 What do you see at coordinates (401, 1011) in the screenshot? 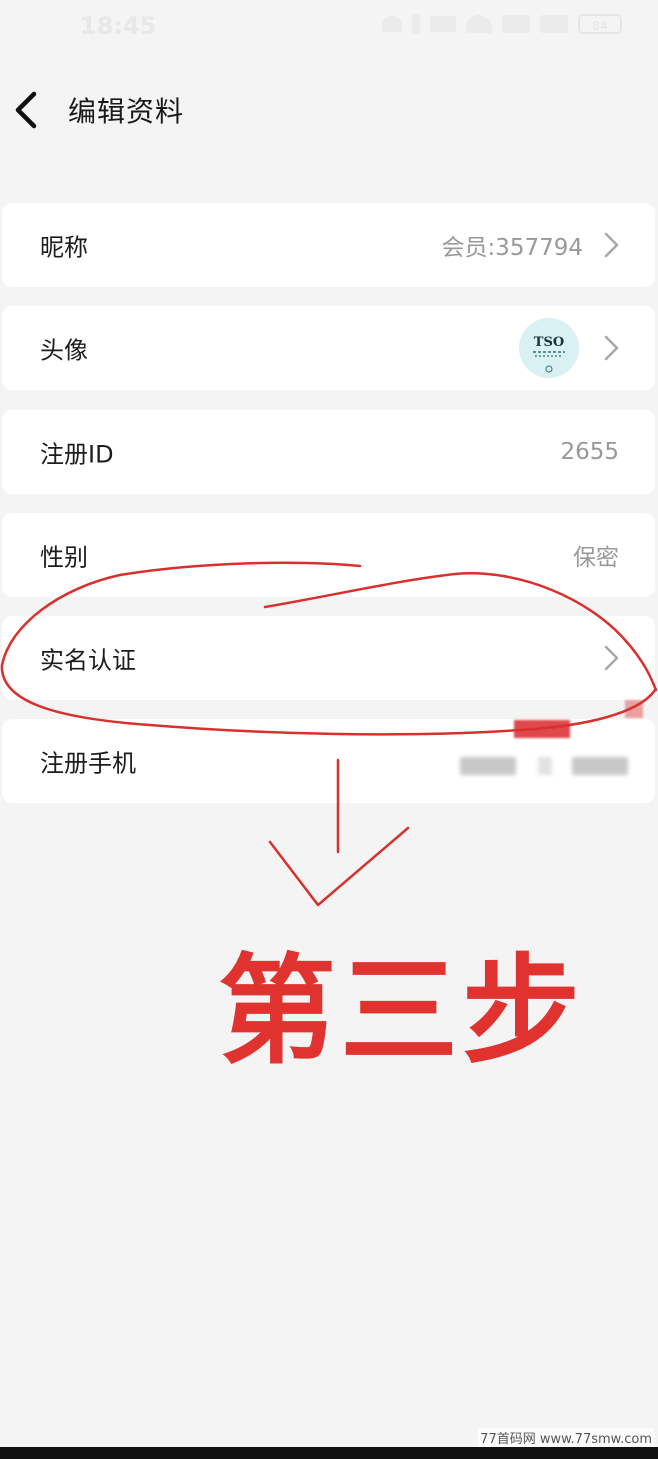
I see `step-annotation-text: 第三步` at bounding box center [401, 1011].